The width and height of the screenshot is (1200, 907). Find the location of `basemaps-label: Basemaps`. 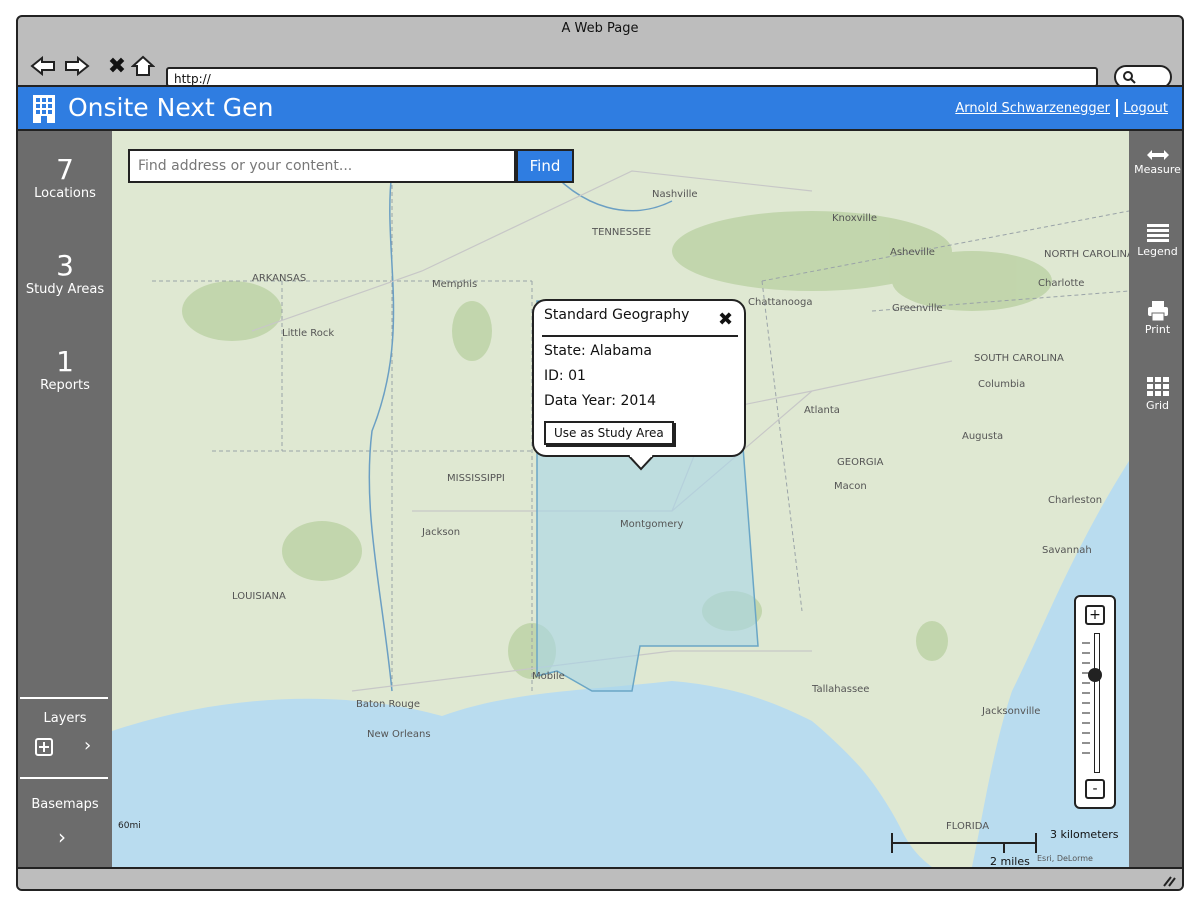

basemaps-label: Basemaps is located at coordinates (65, 804).